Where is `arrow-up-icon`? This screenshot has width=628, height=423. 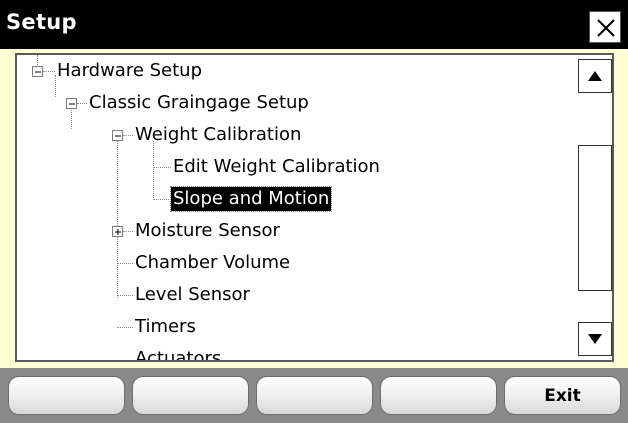
arrow-up-icon is located at coordinates (595, 76).